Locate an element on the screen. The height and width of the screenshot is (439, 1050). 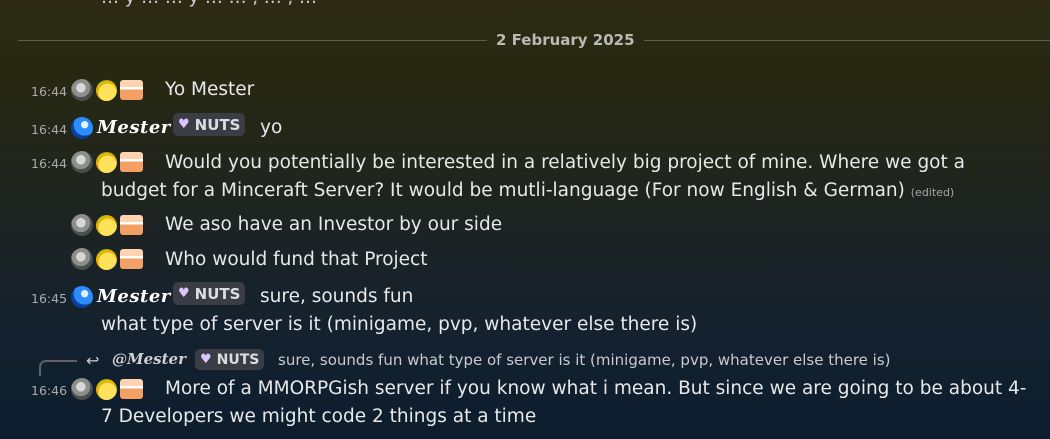
reply-connector is located at coordinates (58, 368).